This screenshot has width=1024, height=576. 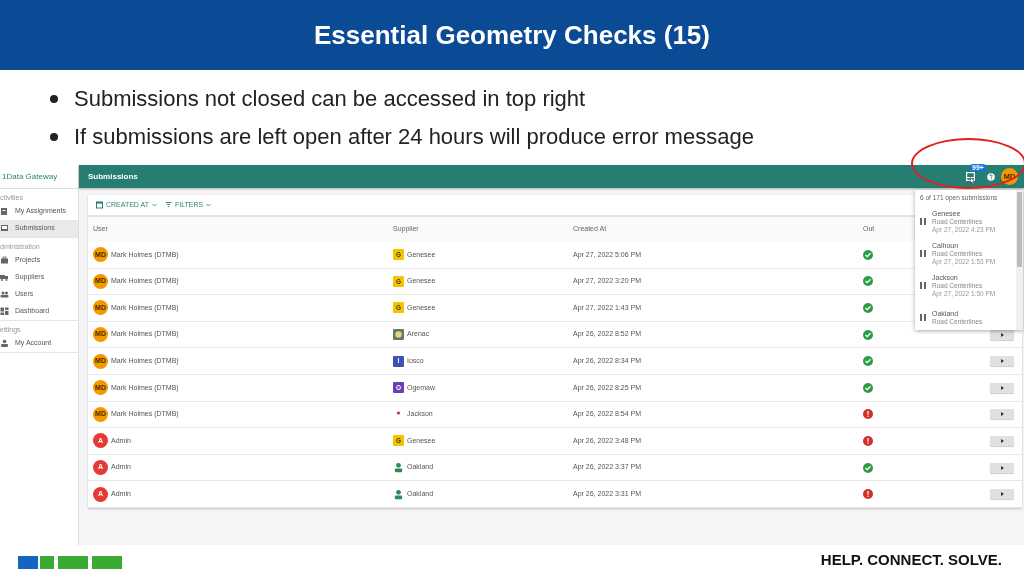 I want to click on filter-icon, so click(x=168, y=205).